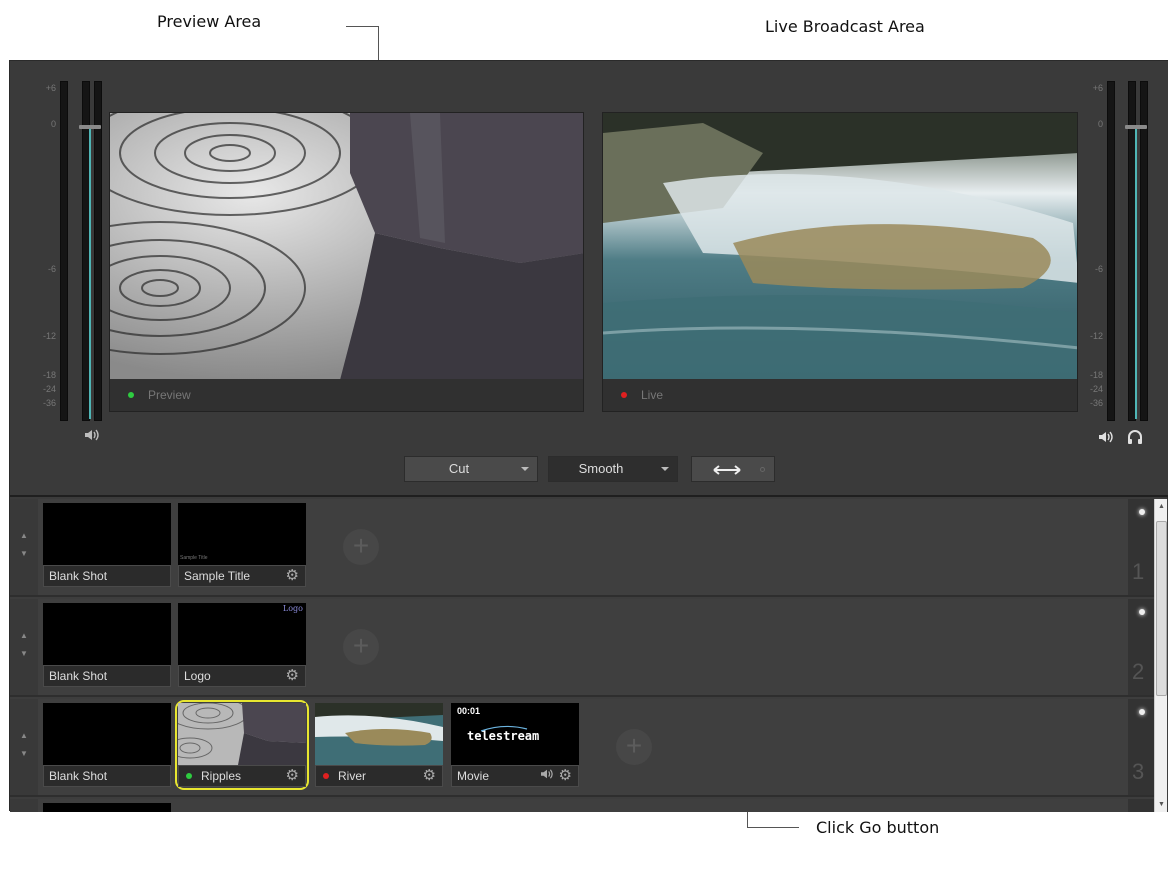 This screenshot has height=869, width=1168. Describe the element at coordinates (1138, 671) in the screenshot. I see `layer-number: 2` at that location.